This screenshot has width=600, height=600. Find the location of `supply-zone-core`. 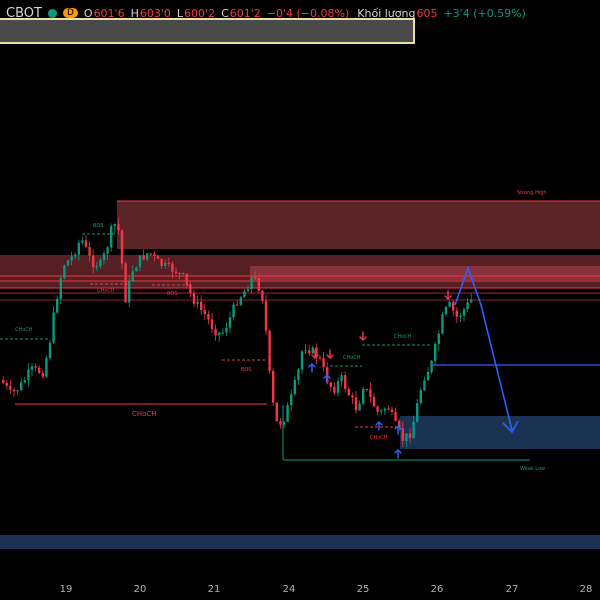

supply-zone-core is located at coordinates (425, 273).